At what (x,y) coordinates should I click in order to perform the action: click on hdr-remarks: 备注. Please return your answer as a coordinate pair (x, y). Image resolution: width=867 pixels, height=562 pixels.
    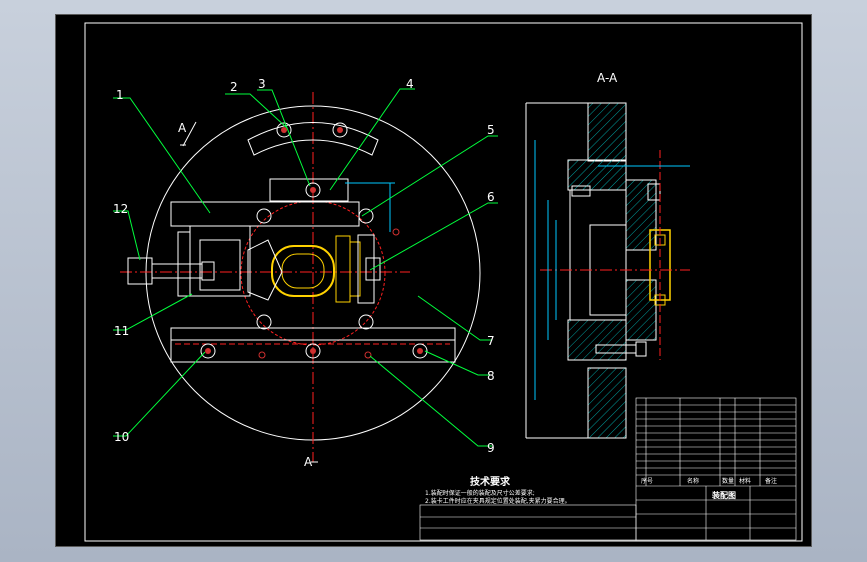
    Looking at the image, I should click on (771, 481).